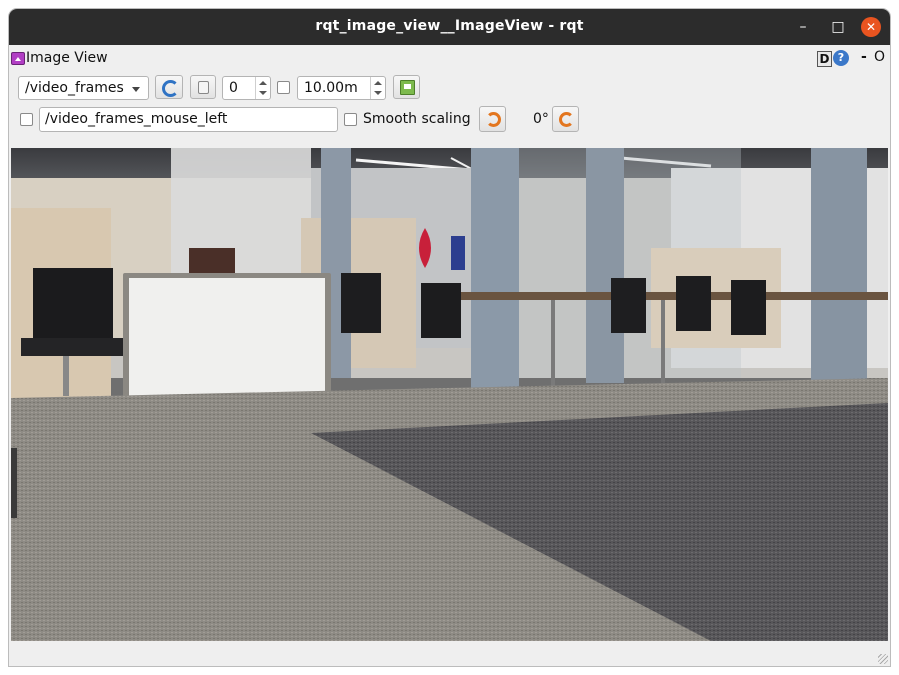 This screenshot has height=675, width=899. What do you see at coordinates (449, 655) in the screenshot?
I see `status-bar` at bounding box center [449, 655].